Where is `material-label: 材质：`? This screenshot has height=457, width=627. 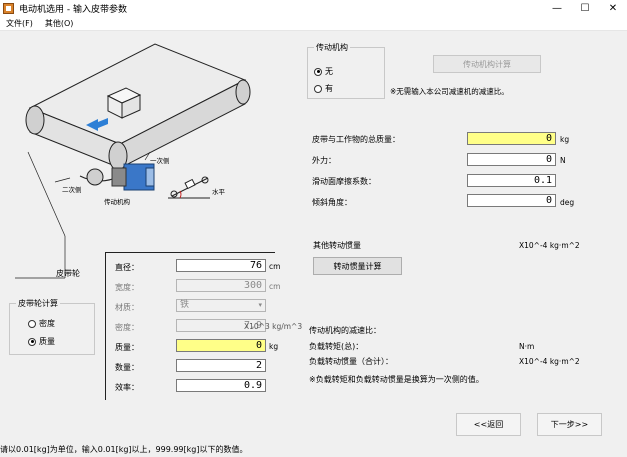
material-label: 材质： is located at coordinates (127, 307).